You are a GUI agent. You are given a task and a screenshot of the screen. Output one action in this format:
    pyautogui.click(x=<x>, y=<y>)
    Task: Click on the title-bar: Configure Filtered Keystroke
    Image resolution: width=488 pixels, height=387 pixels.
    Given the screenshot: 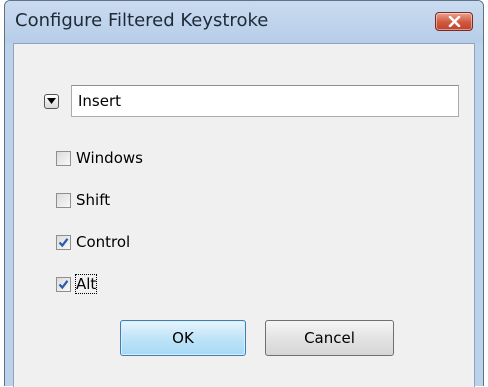 What is the action you would take?
    pyautogui.click(x=244, y=22)
    